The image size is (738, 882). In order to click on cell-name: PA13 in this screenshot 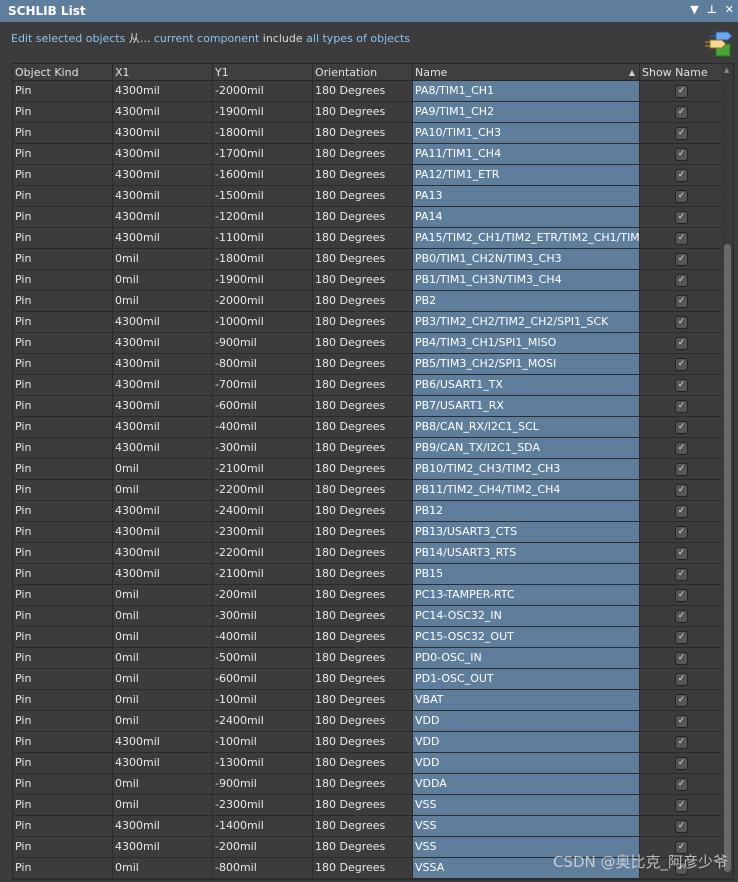, I will do `click(525, 196)`.